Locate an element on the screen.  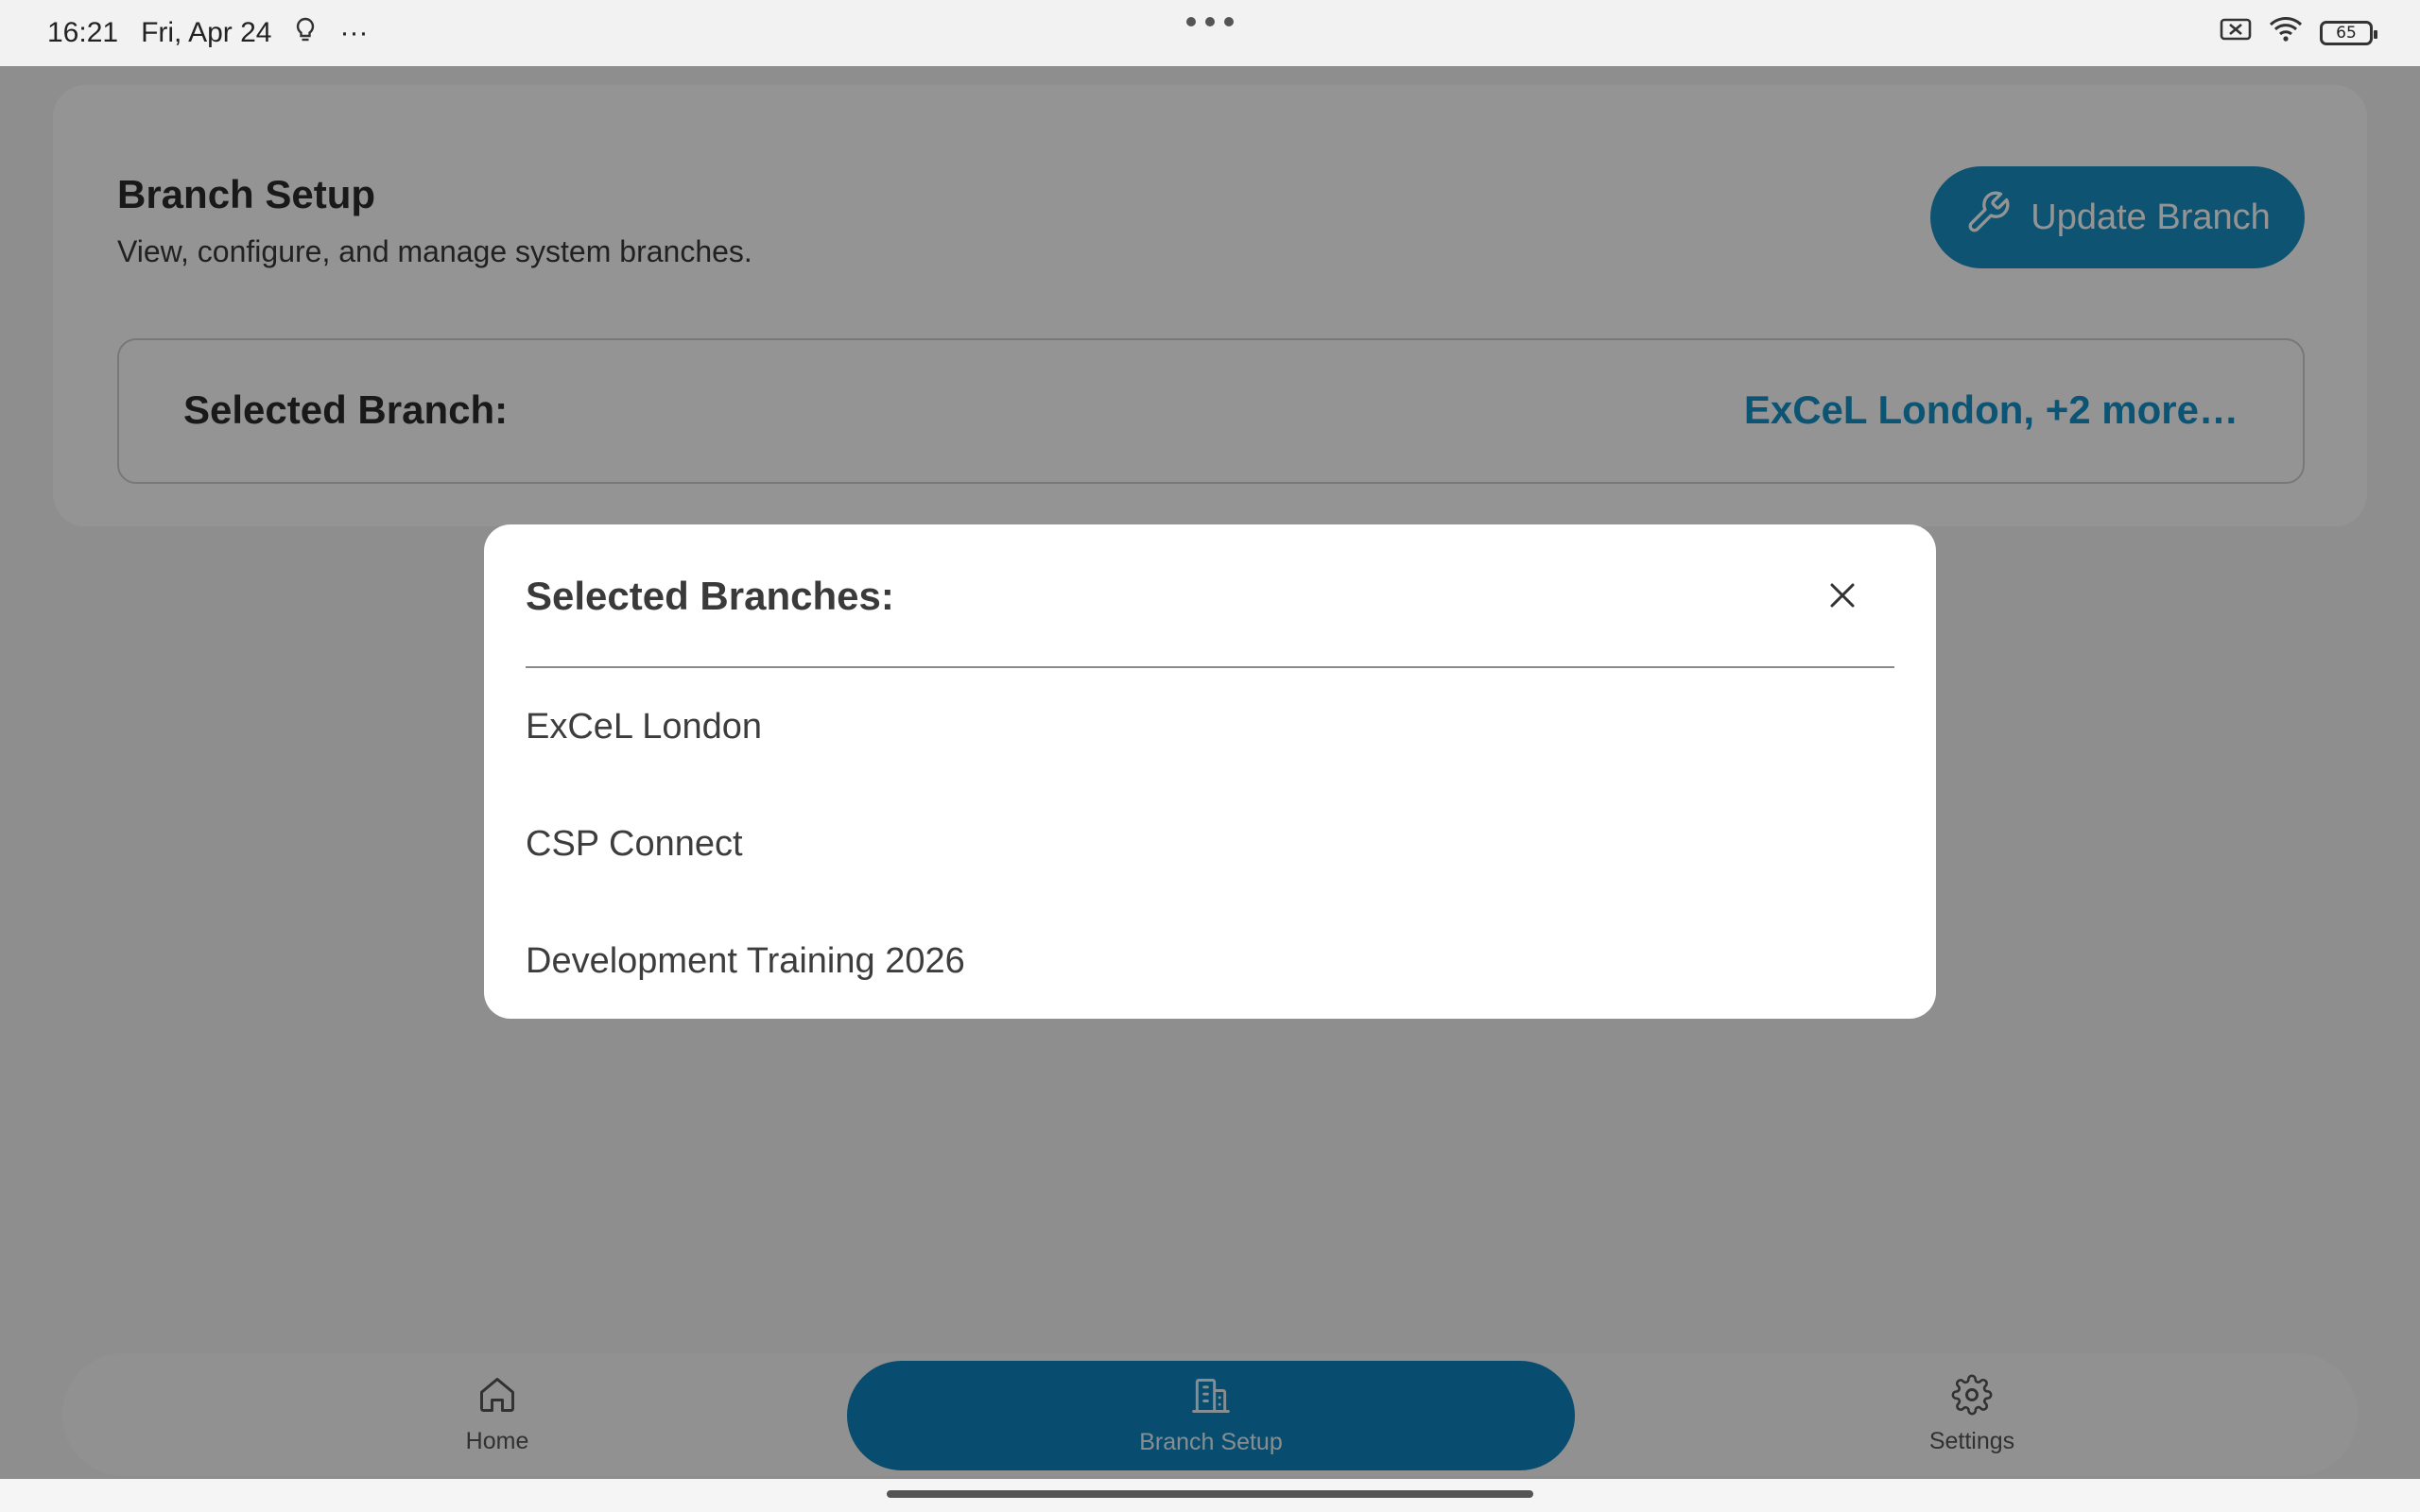
gesture-bar is located at coordinates (1210, 1494).